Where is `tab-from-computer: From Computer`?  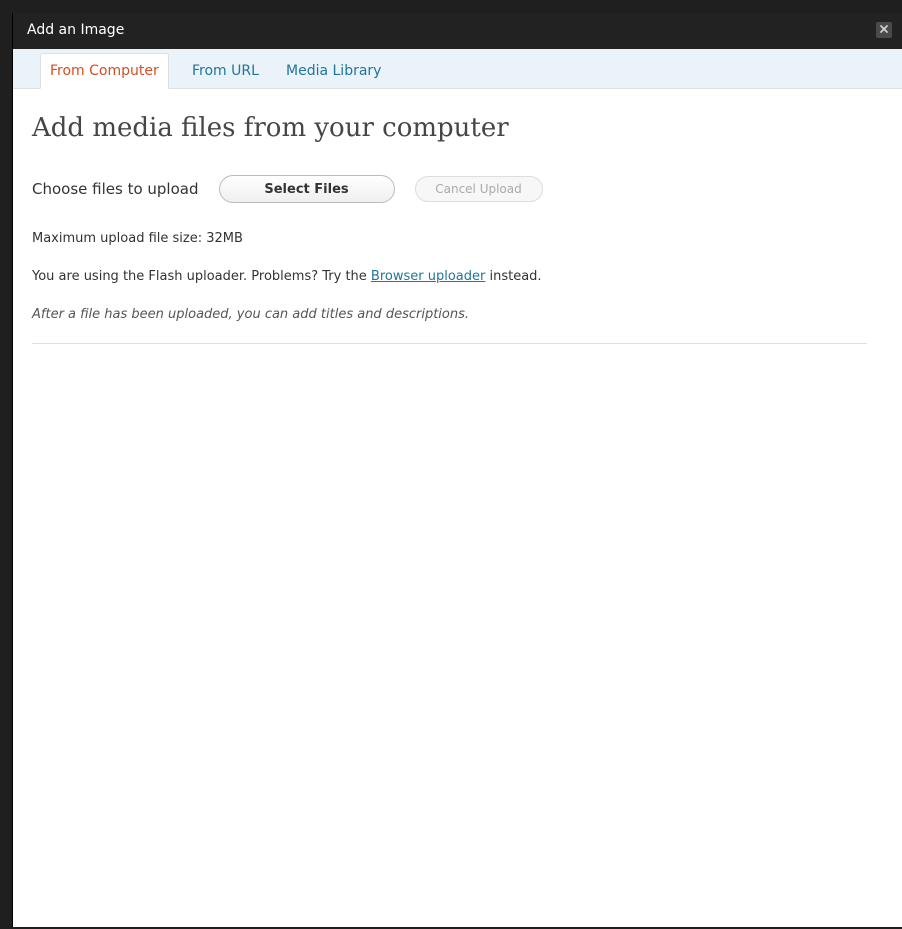 tab-from-computer: From Computer is located at coordinates (104, 71).